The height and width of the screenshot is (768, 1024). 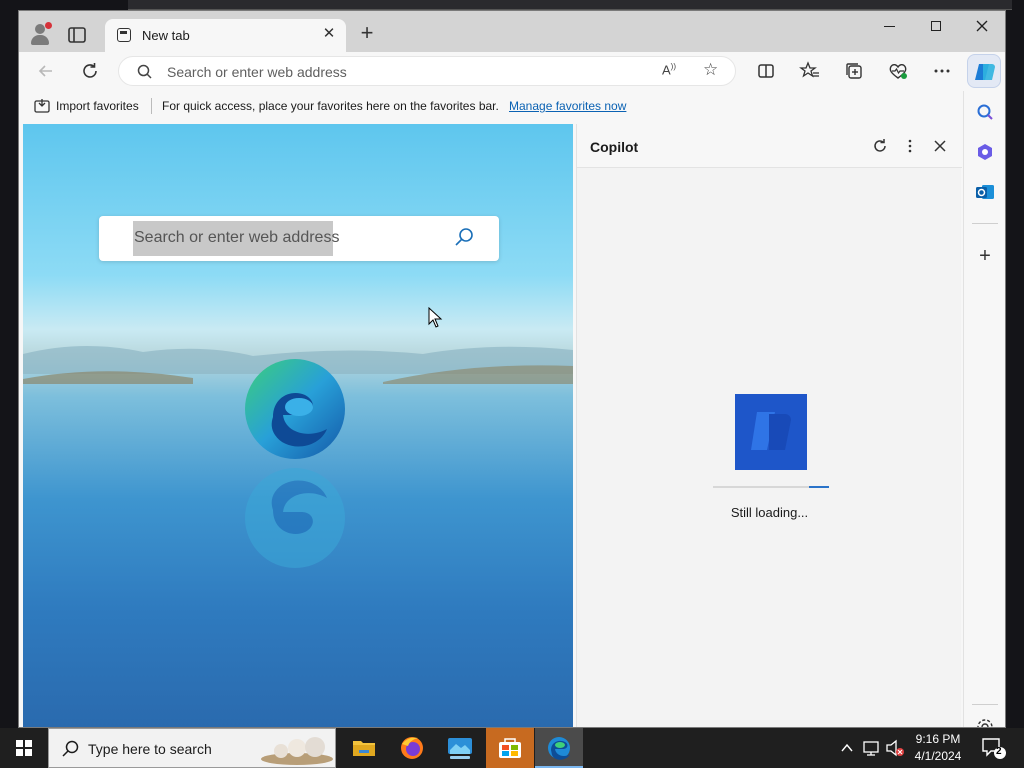 What do you see at coordinates (145, 74) in the screenshot?
I see `search-icon` at bounding box center [145, 74].